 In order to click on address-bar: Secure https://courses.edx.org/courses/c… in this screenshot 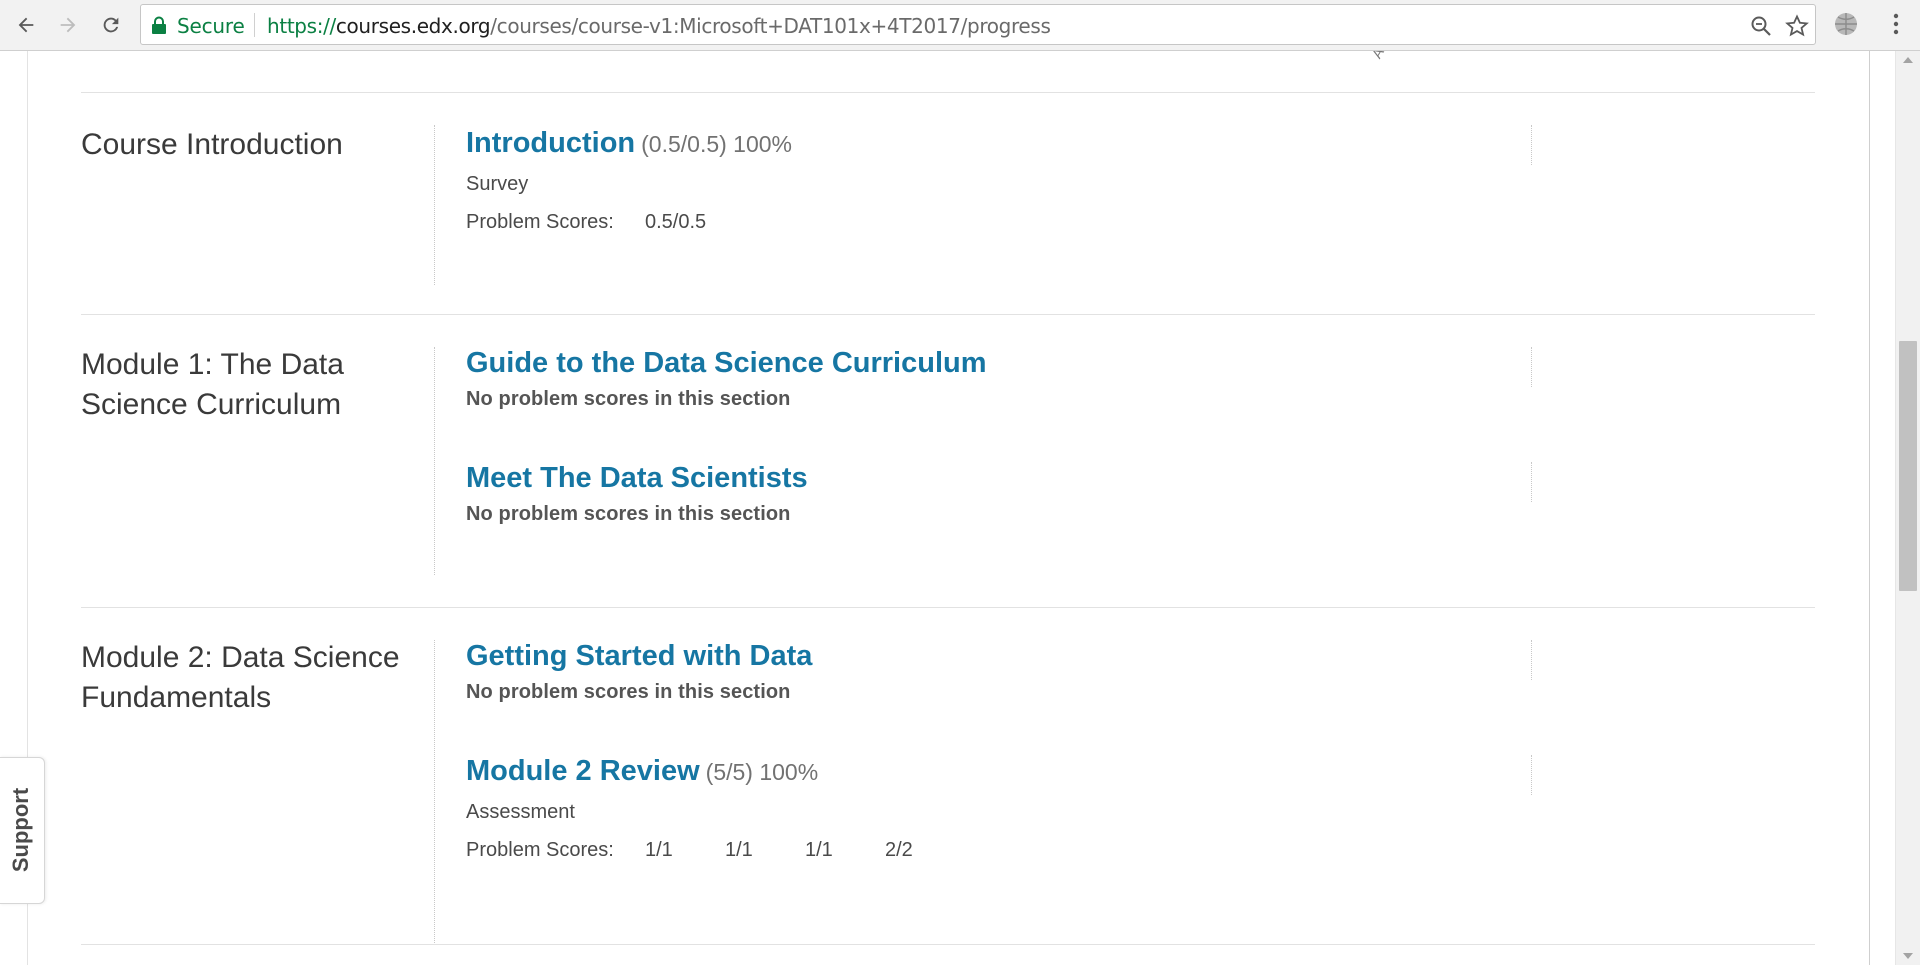, I will do `click(978, 24)`.